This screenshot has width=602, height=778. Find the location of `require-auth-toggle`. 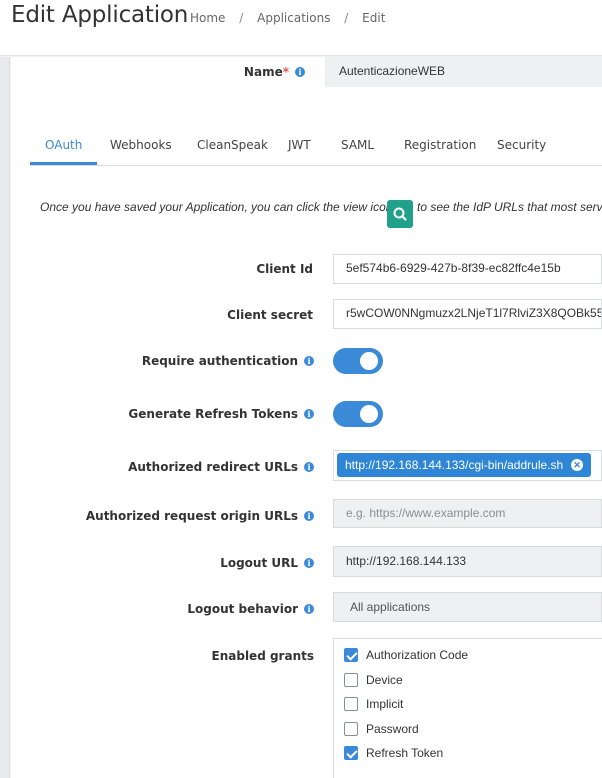

require-auth-toggle is located at coordinates (358, 361).